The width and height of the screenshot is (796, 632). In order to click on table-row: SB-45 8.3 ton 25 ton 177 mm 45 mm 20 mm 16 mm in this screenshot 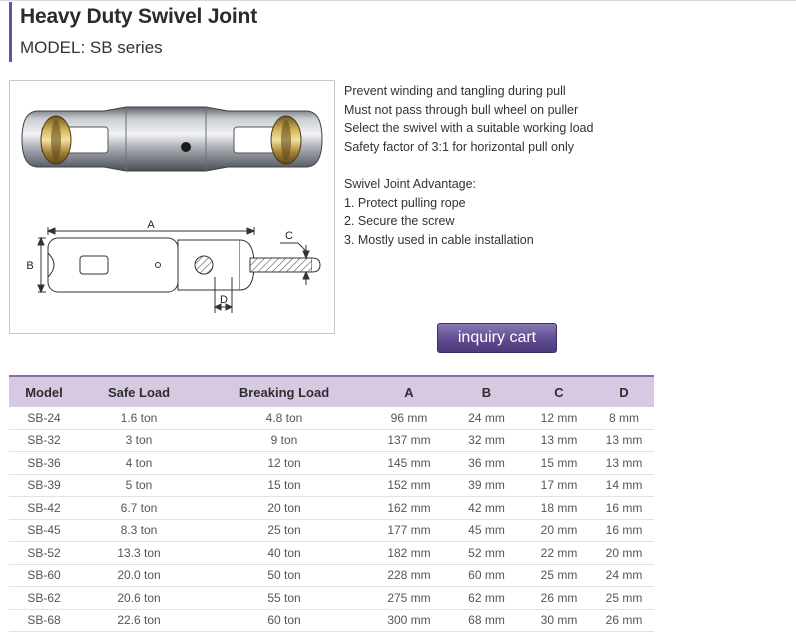, I will do `click(331, 530)`.